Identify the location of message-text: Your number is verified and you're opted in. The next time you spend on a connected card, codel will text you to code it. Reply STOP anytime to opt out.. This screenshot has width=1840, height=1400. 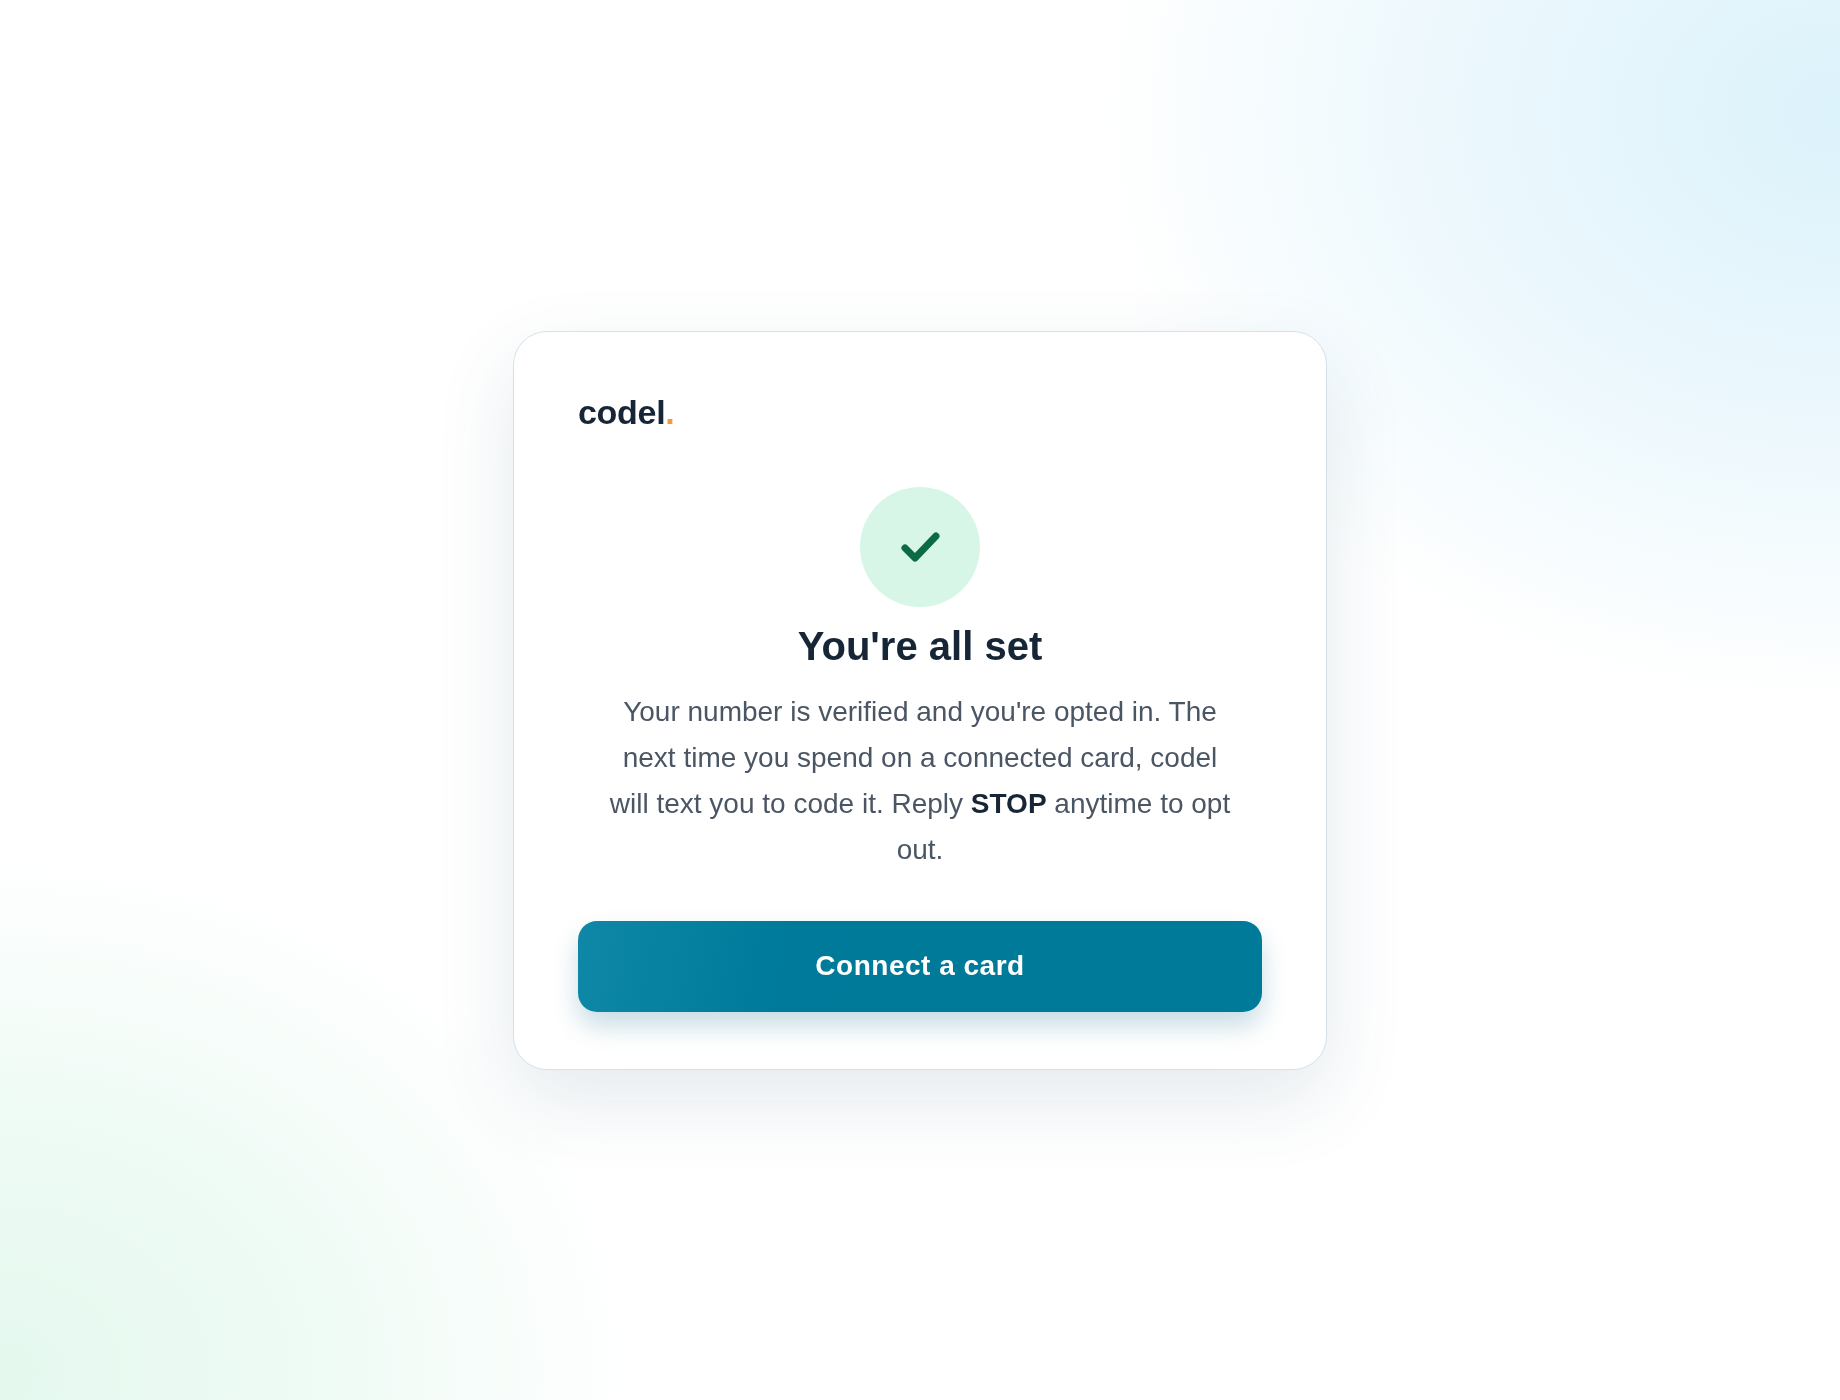
(920, 780).